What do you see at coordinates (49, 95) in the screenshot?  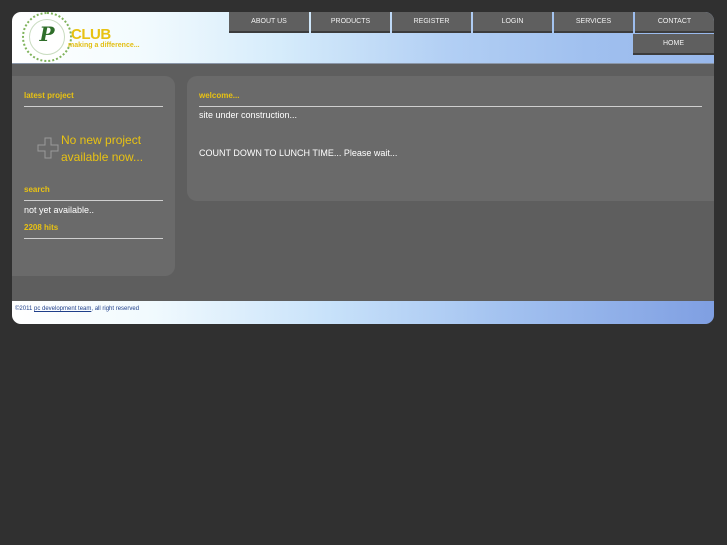 I see `latest-project-title: latest project` at bounding box center [49, 95].